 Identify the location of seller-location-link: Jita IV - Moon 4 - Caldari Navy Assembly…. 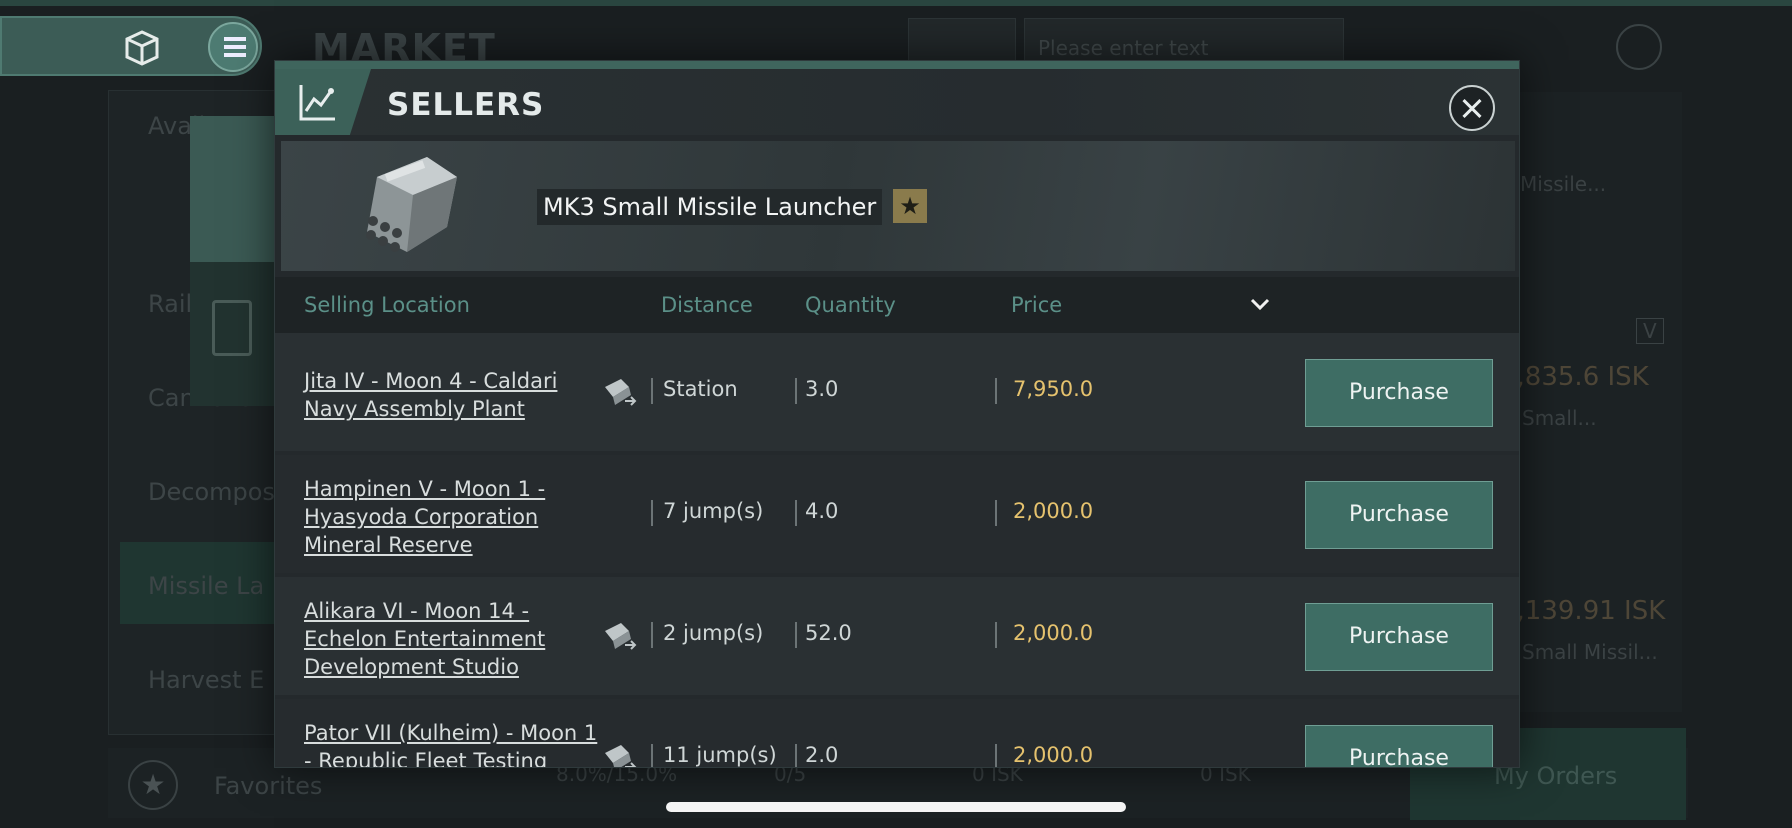
(454, 395).